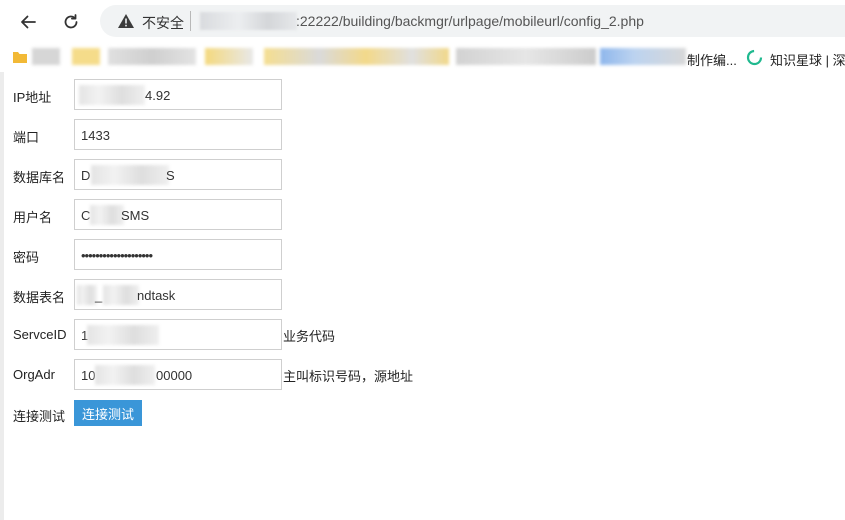  Describe the element at coordinates (170, 175) in the screenshot. I see `dbname-value-end: S` at that location.